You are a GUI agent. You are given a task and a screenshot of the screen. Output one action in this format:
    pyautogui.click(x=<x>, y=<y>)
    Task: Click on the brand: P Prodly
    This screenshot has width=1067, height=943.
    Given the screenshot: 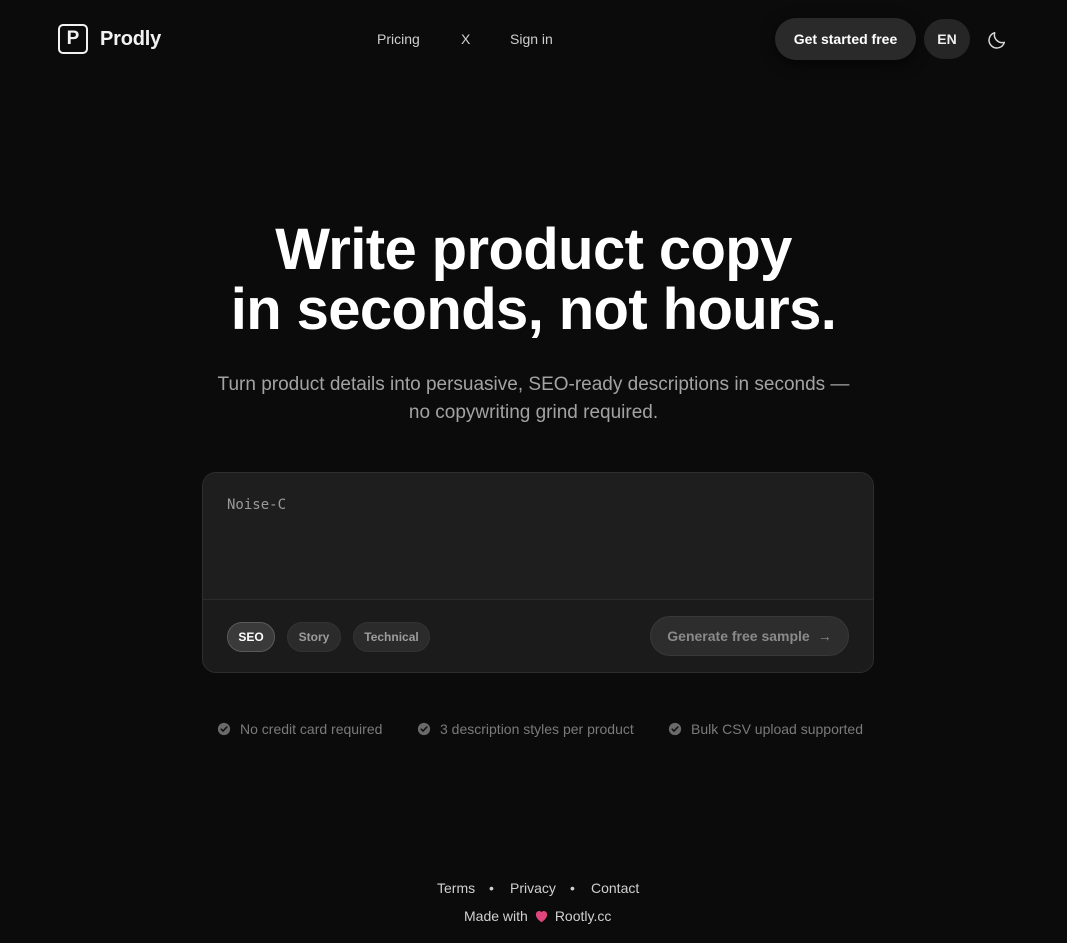 What is the action you would take?
    pyautogui.click(x=109, y=39)
    